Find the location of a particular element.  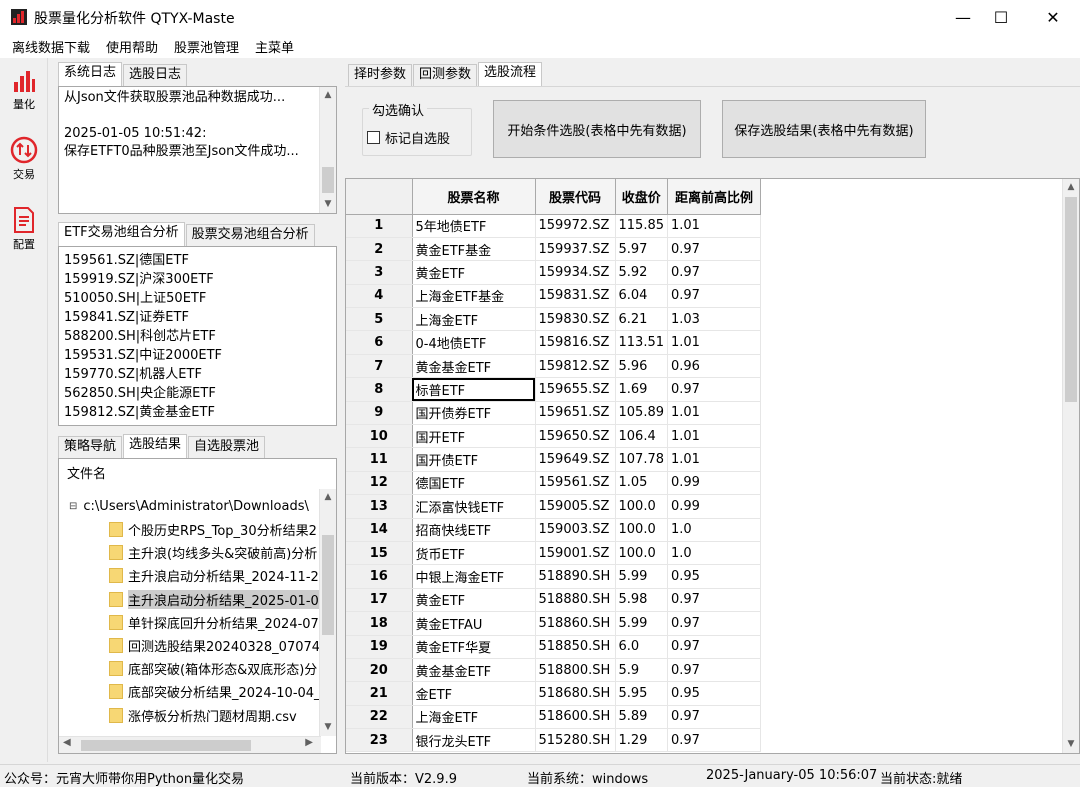

table-row: 6 0-4地债ETF 159816.SZ 113.51 1.01 is located at coordinates (553, 342).